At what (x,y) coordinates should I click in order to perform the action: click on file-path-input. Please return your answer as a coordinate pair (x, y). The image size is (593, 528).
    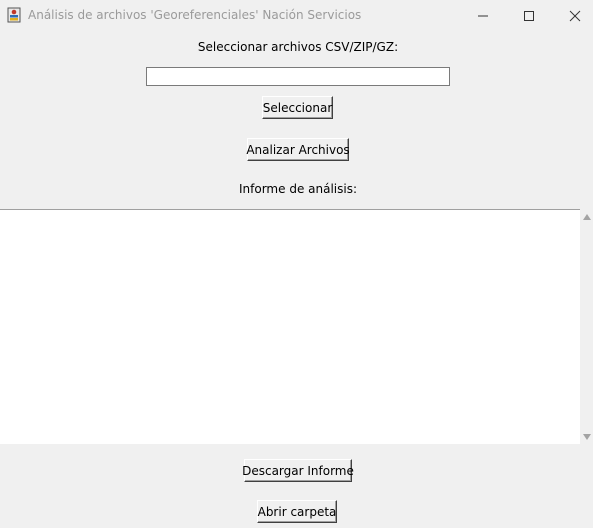
    Looking at the image, I should click on (298, 76).